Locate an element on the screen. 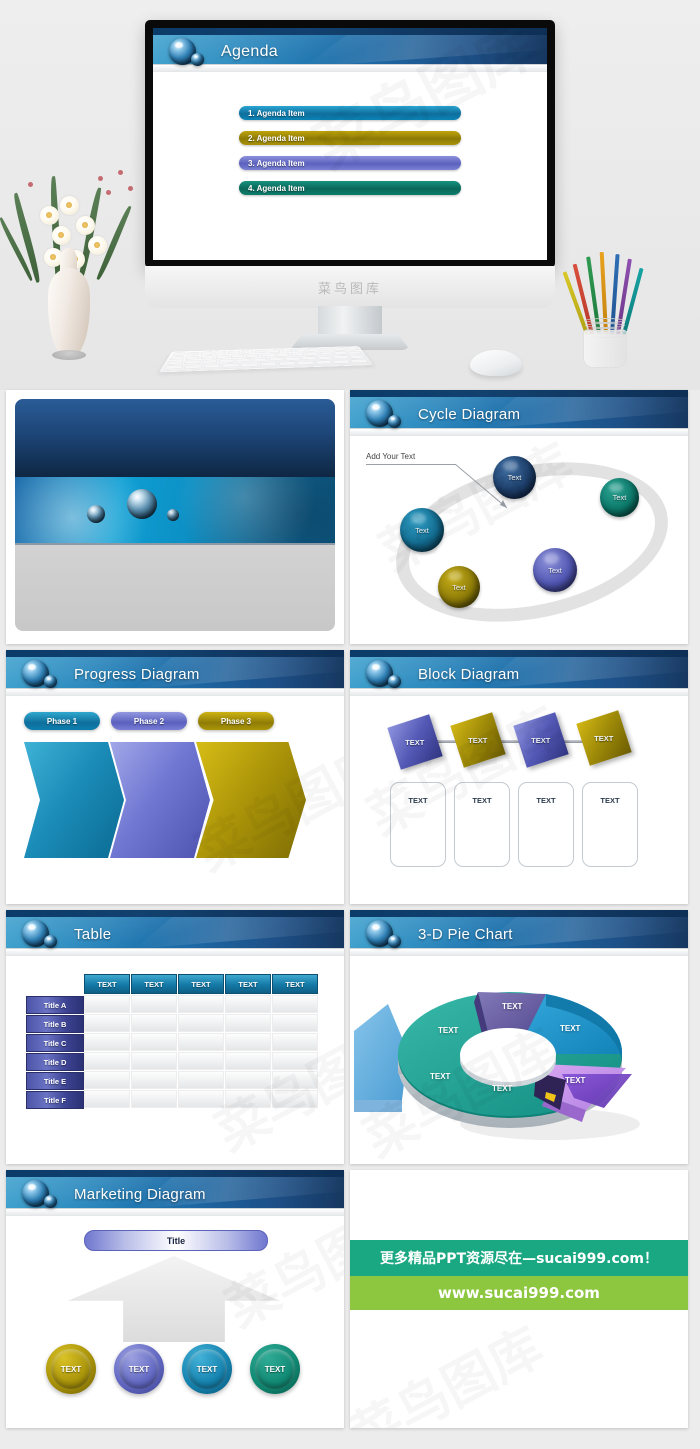 The height and width of the screenshot is (1449, 700). phase-label-2: Phase 2 is located at coordinates (149, 721).